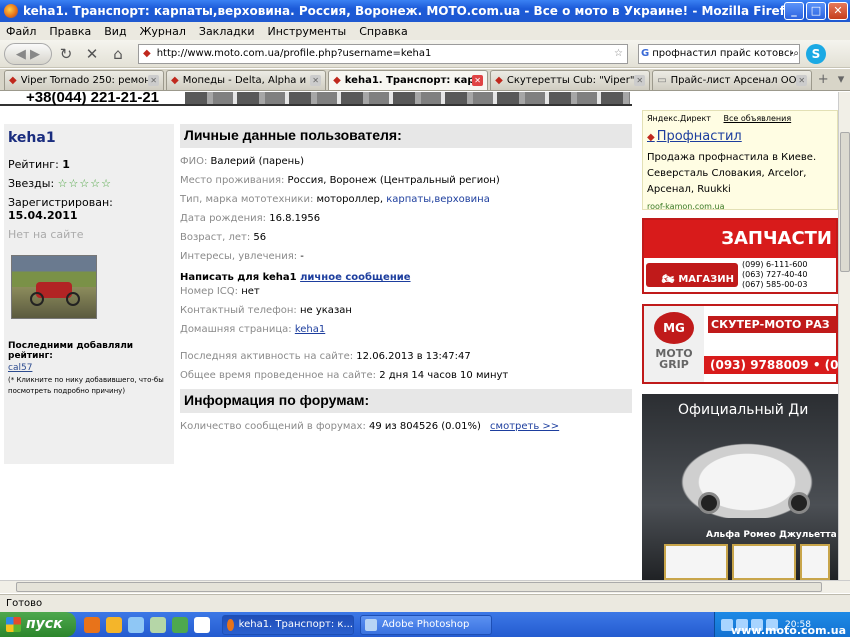 This screenshot has width=850, height=637. I want to click on mg-logo-circle: MG, so click(674, 328).